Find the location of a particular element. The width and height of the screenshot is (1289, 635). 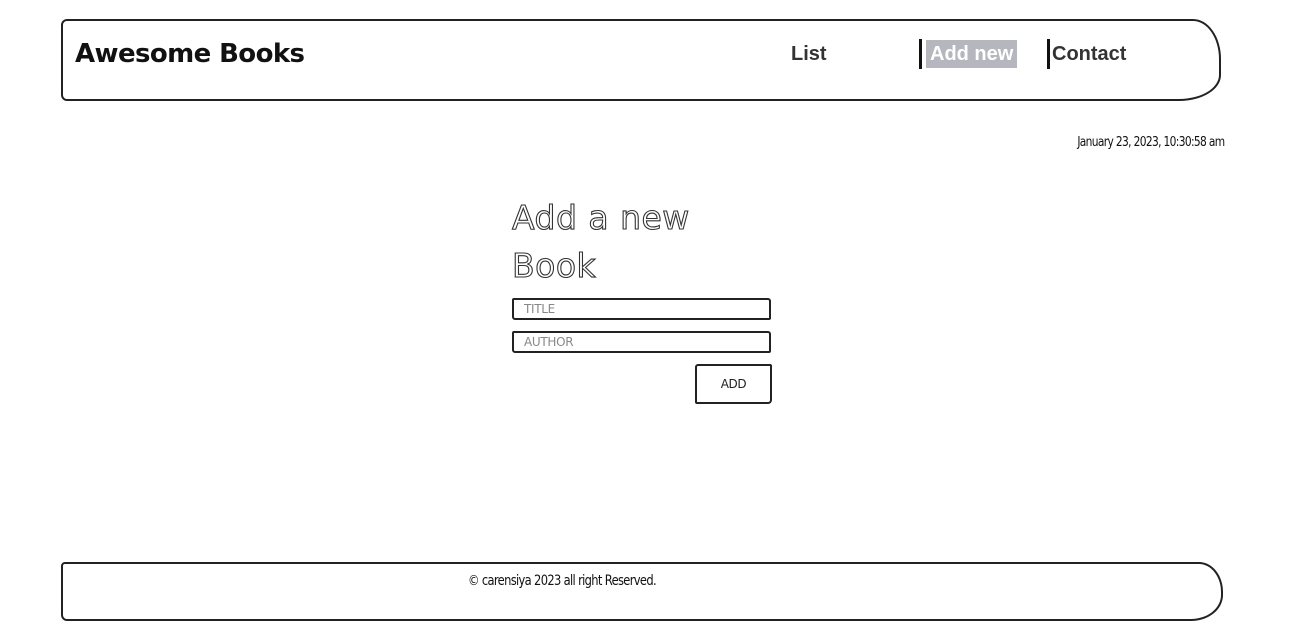

title-input is located at coordinates (641, 309).